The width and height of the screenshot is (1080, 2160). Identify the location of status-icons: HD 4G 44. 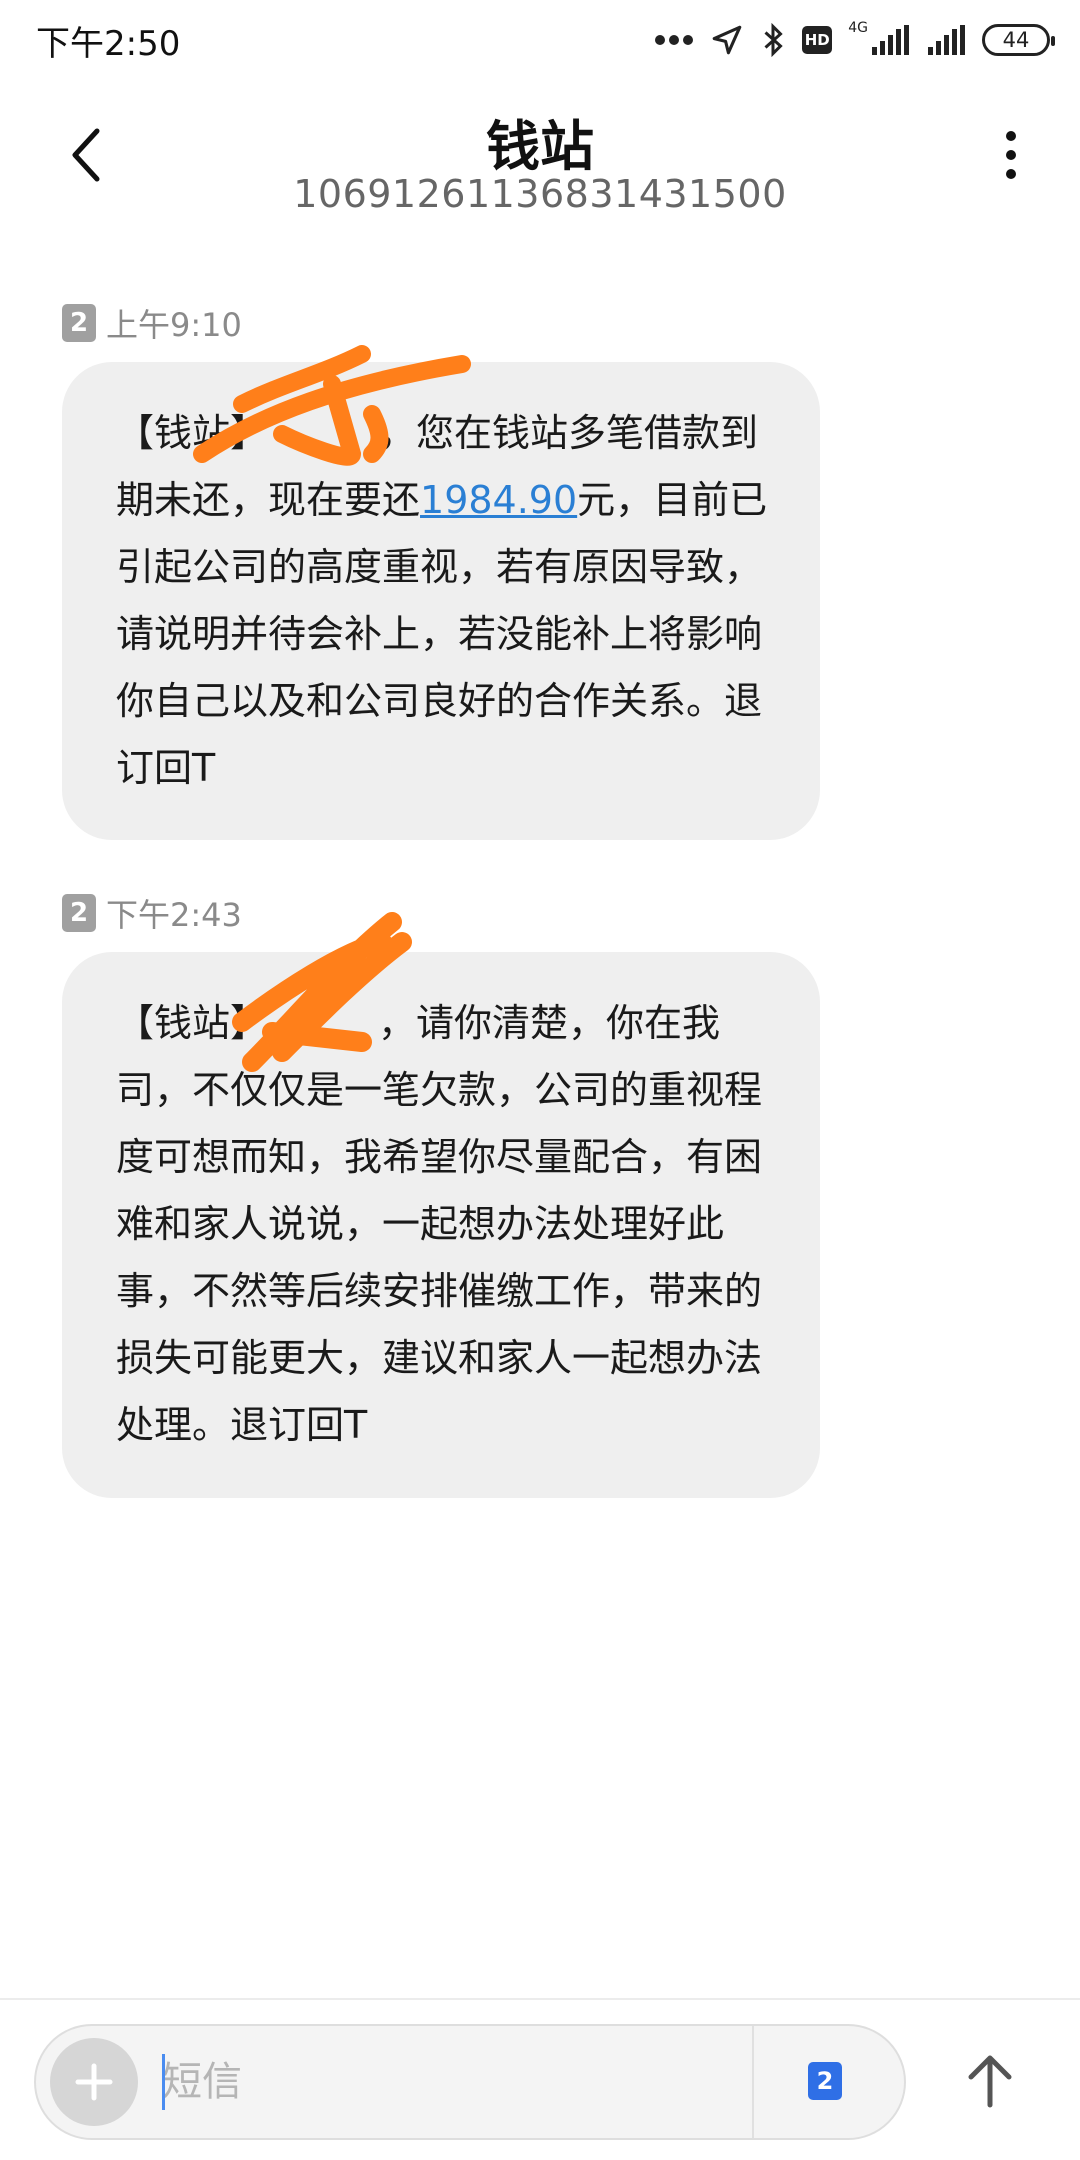
(854, 40).